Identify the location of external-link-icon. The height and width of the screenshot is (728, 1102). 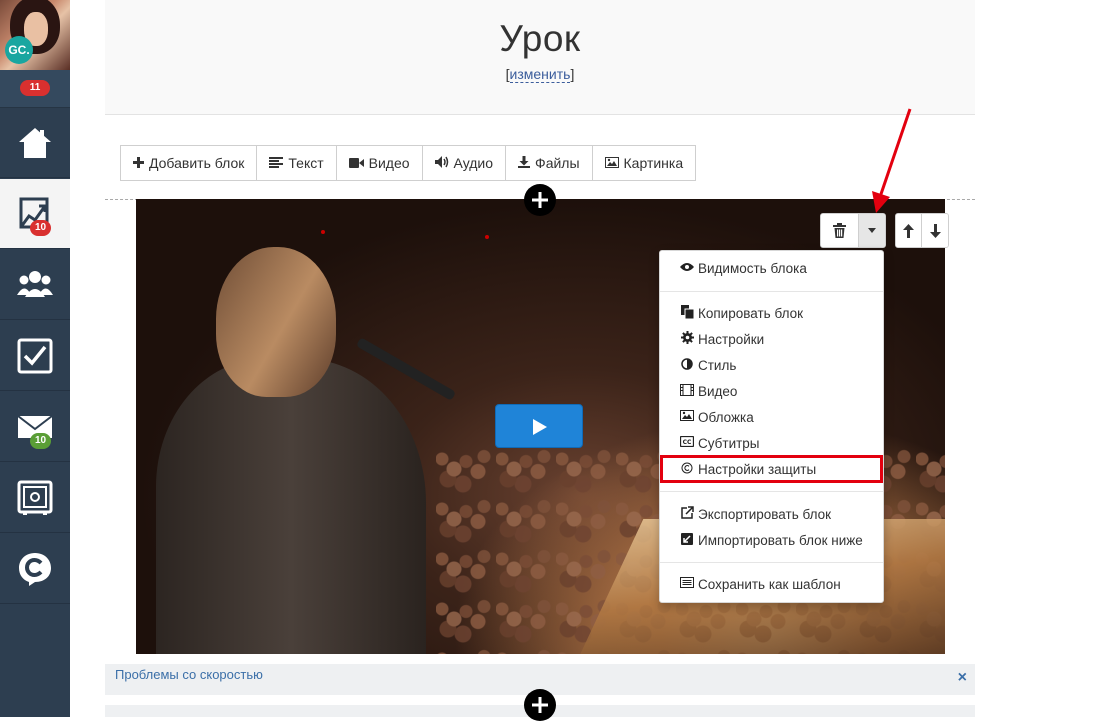
(687, 514).